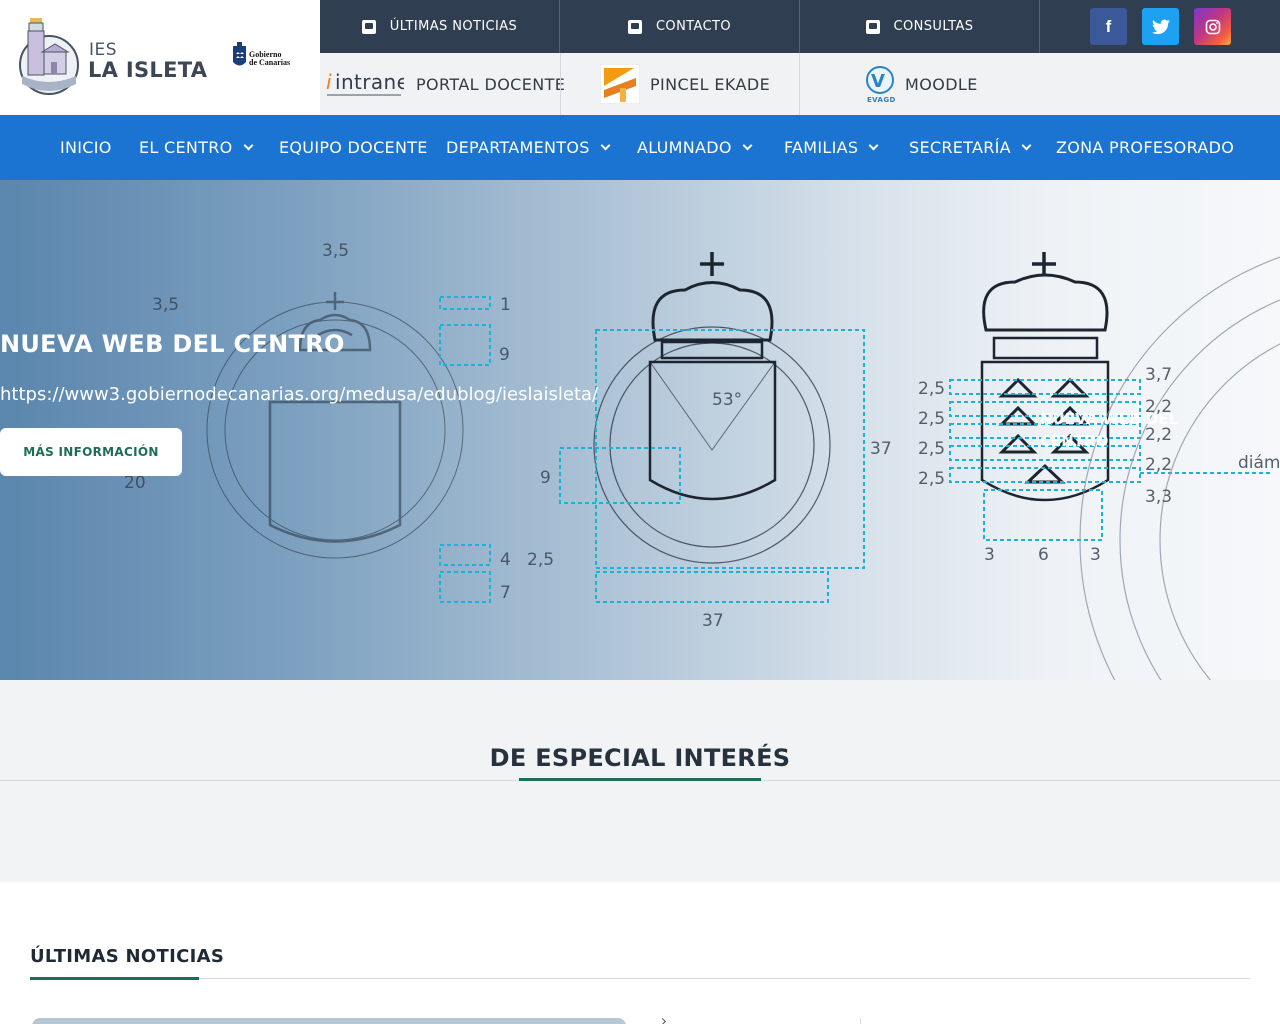 The image size is (1280, 1024). I want to click on twitter-icon, so click(1160, 26).